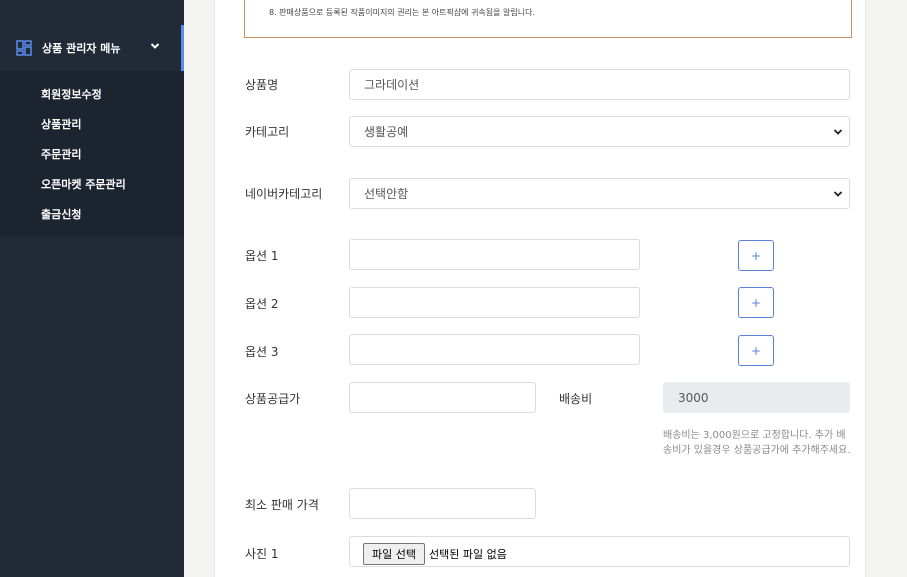  What do you see at coordinates (24, 48) in the screenshot?
I see `dashboard-grid-icon` at bounding box center [24, 48].